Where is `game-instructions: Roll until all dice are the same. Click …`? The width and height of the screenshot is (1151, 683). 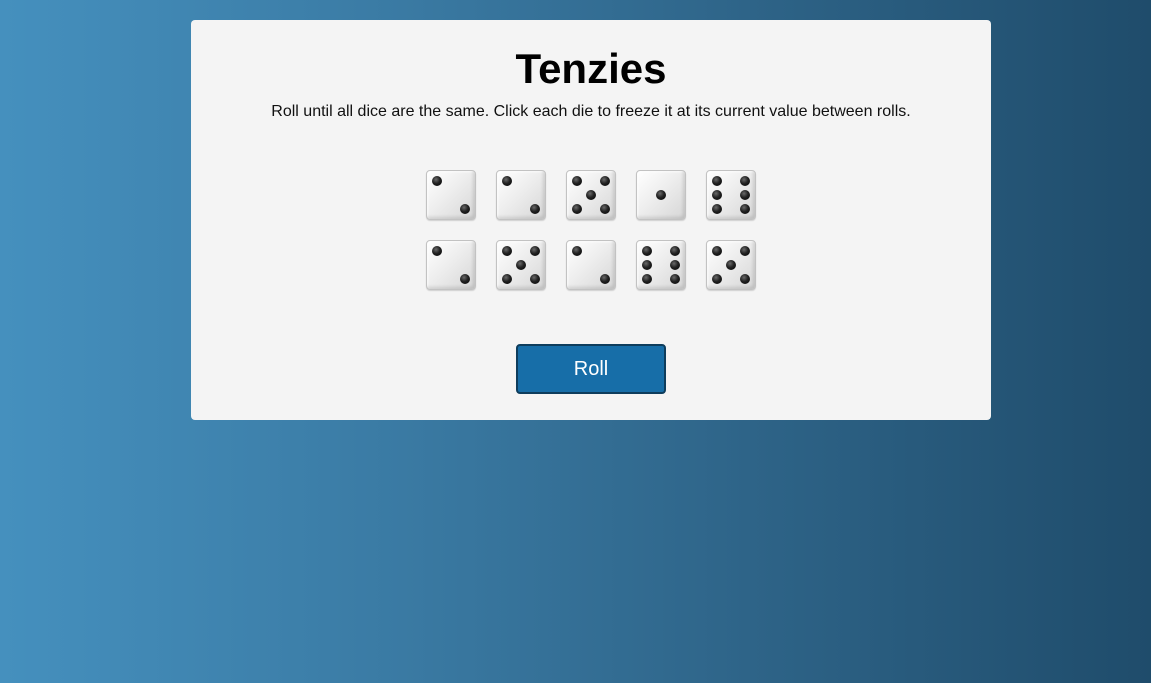
game-instructions: Roll until all dice are the same. Click … is located at coordinates (591, 111).